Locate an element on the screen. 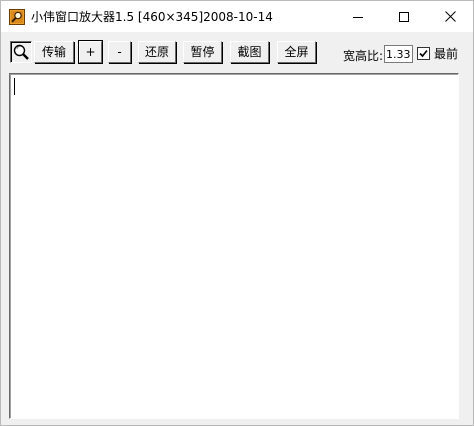 This screenshot has width=474, height=426. capture-button: 截图 is located at coordinates (249, 52).